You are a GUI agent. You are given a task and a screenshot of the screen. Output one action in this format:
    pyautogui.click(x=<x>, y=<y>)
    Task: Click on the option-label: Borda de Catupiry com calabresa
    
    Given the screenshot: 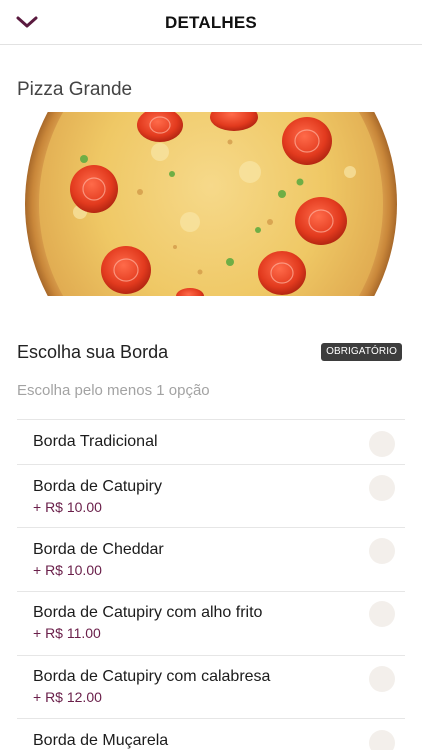 What is the action you would take?
    pyautogui.click(x=152, y=676)
    